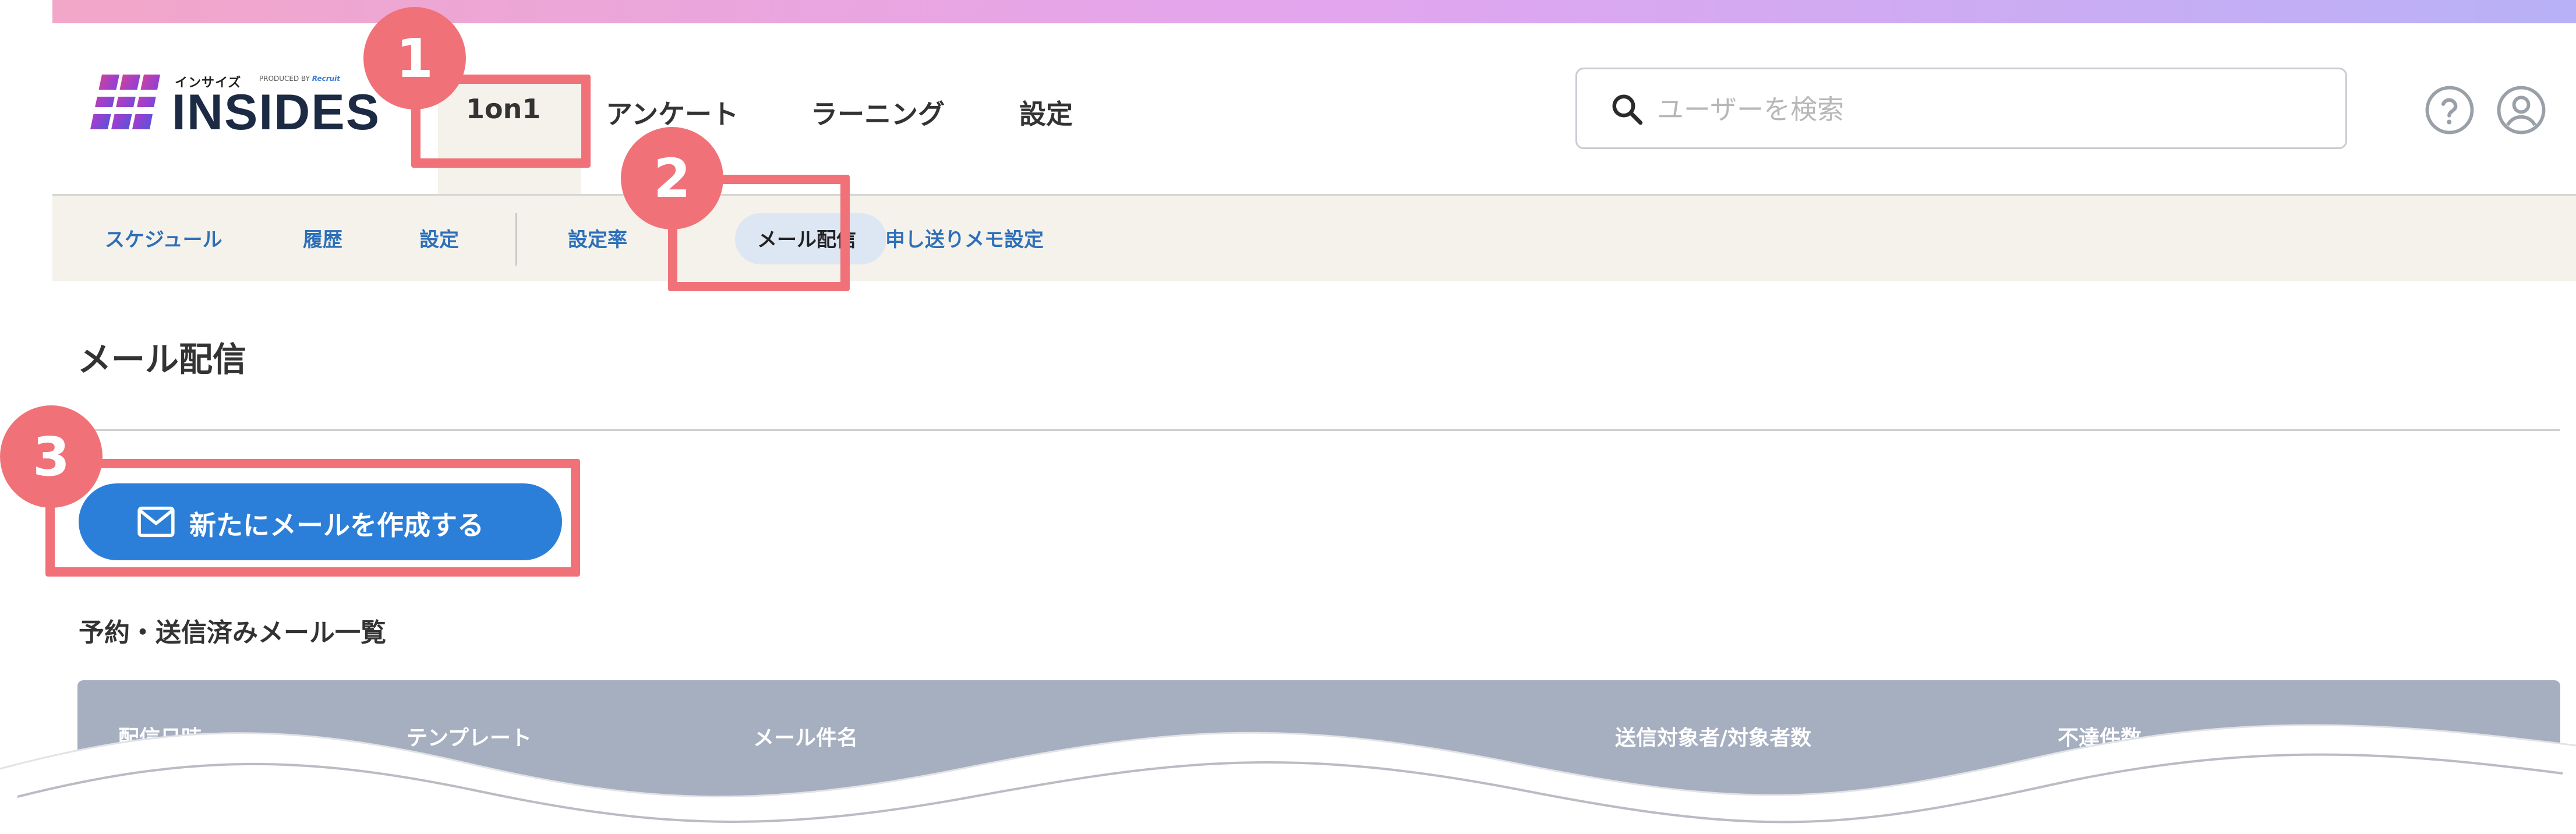 Image resolution: width=2576 pixels, height=834 pixels. I want to click on user-account-icon, so click(2521, 110).